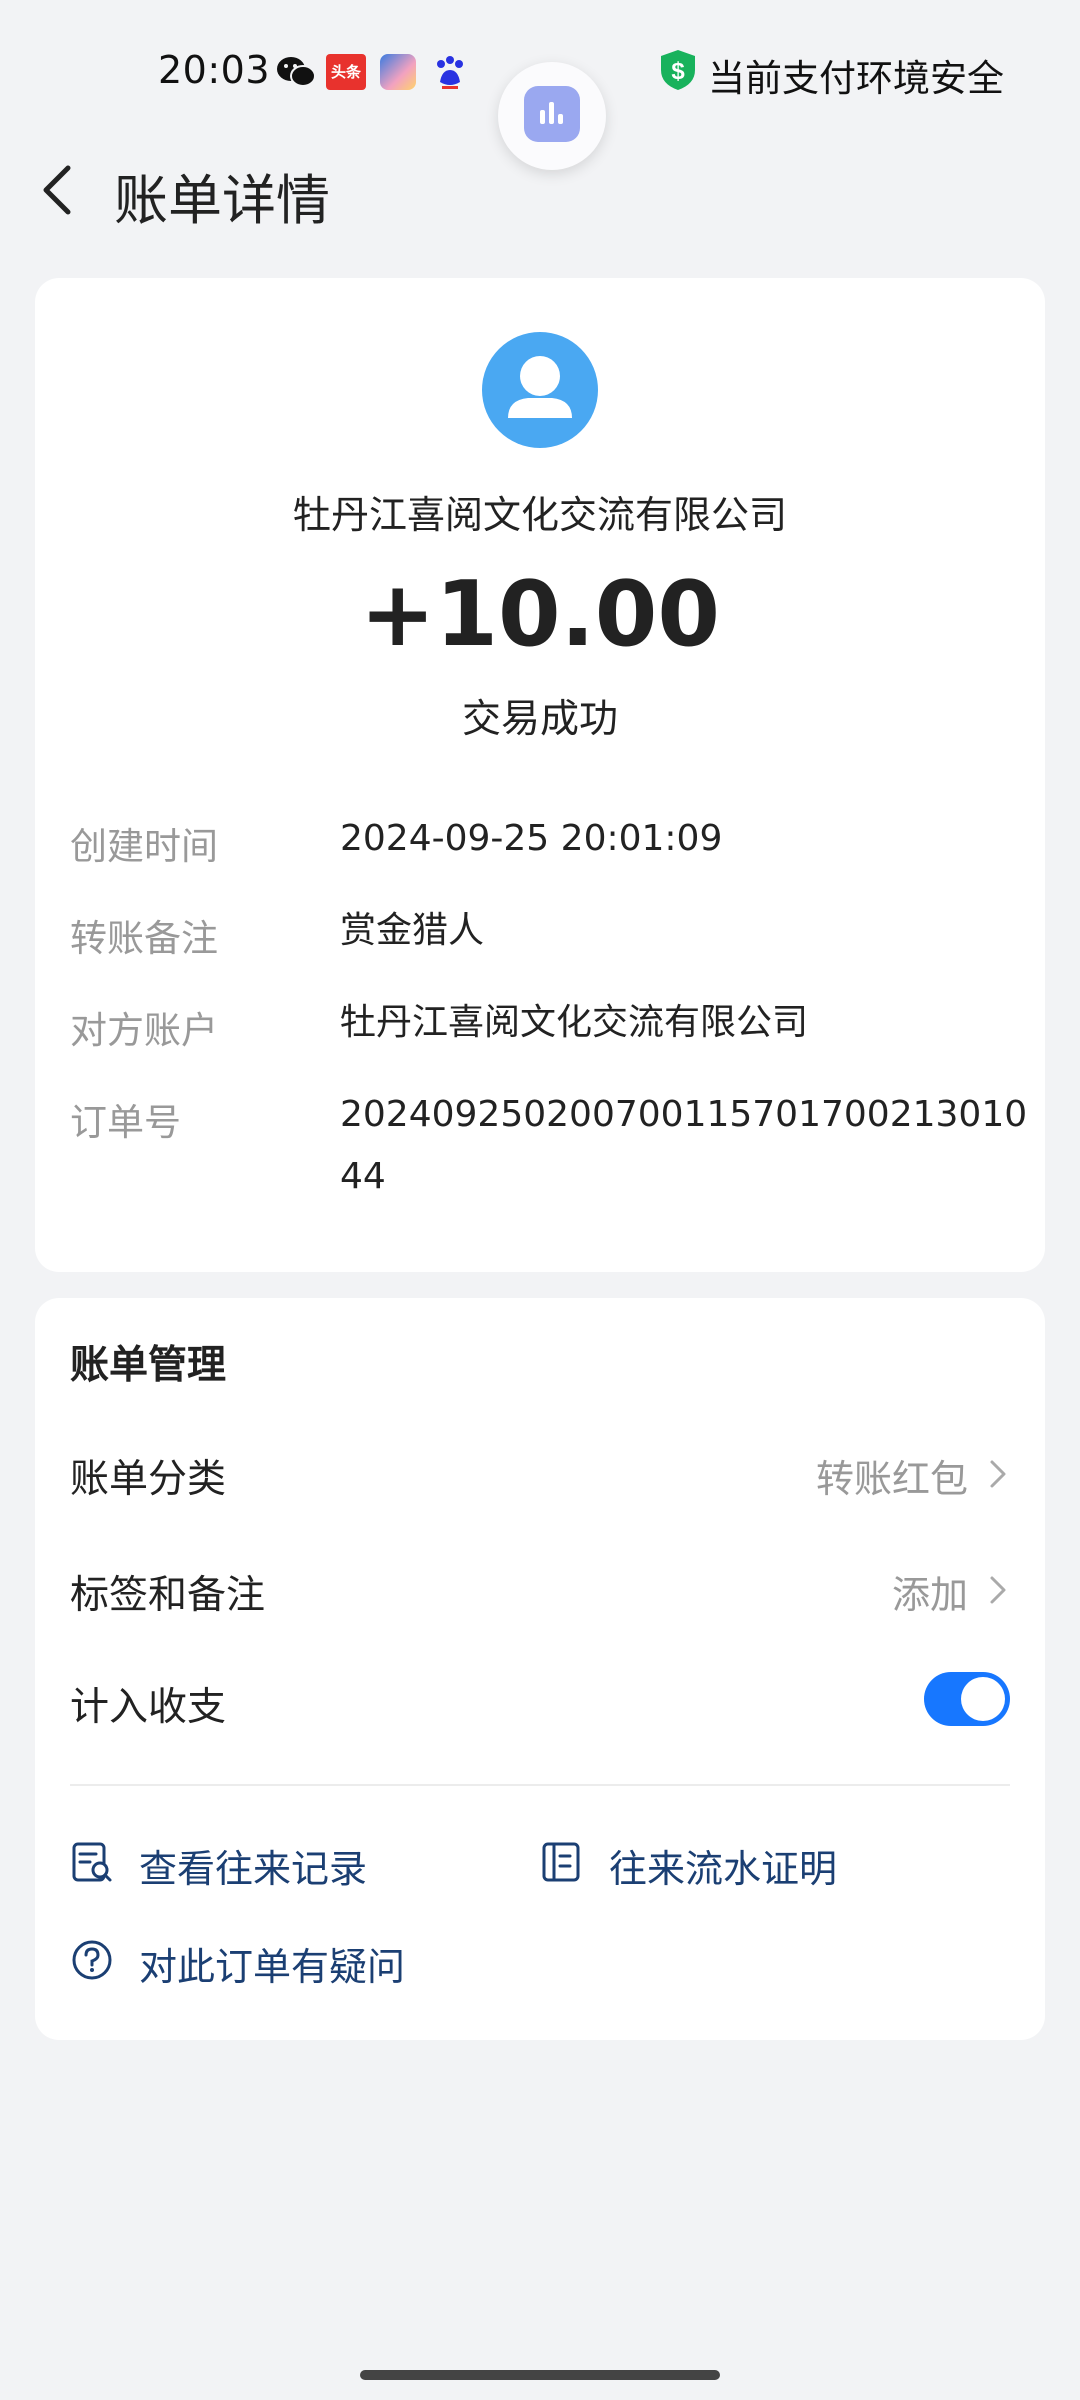 This screenshot has width=1080, height=2400. What do you see at coordinates (450, 72) in the screenshot?
I see `baidu-icon` at bounding box center [450, 72].